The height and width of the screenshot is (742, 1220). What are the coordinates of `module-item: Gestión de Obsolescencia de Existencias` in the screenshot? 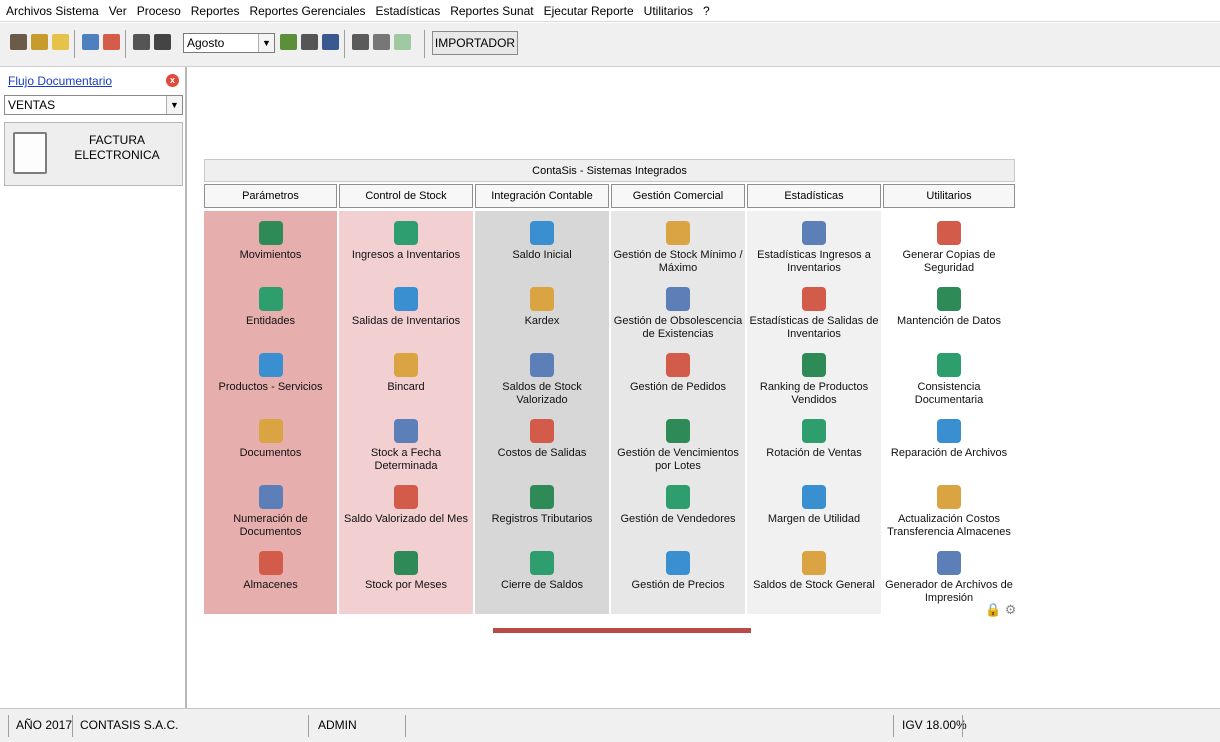 It's located at (678, 310).